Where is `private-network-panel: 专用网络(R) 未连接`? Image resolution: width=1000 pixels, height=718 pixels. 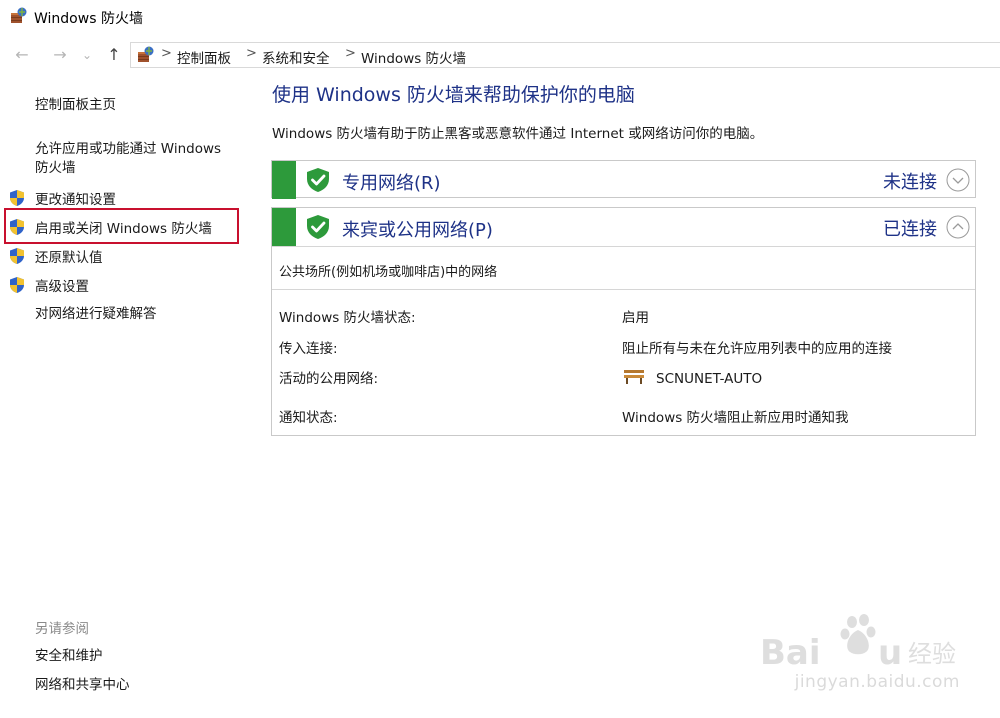 private-network-panel: 专用网络(R) 未连接 is located at coordinates (623, 179).